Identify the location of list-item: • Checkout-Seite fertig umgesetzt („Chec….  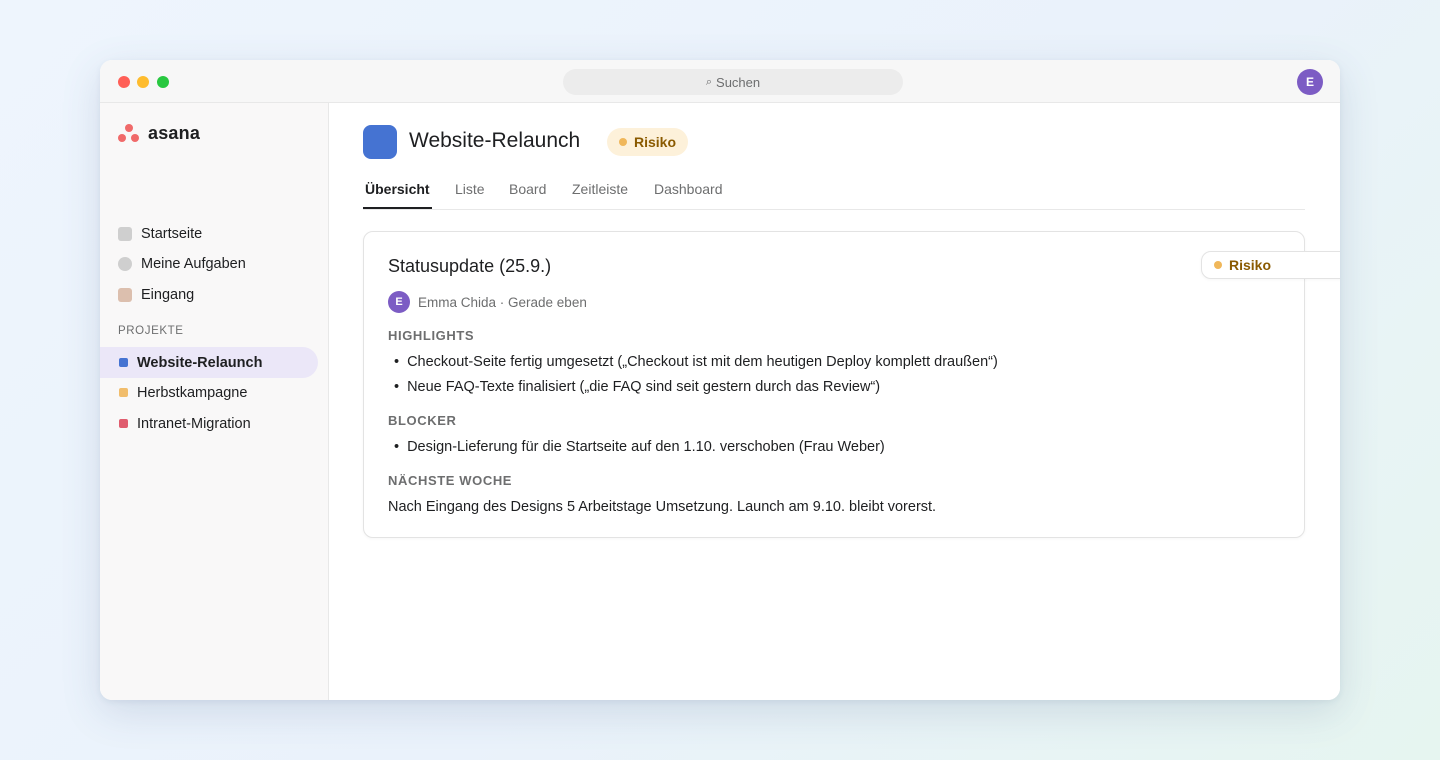
(696, 362).